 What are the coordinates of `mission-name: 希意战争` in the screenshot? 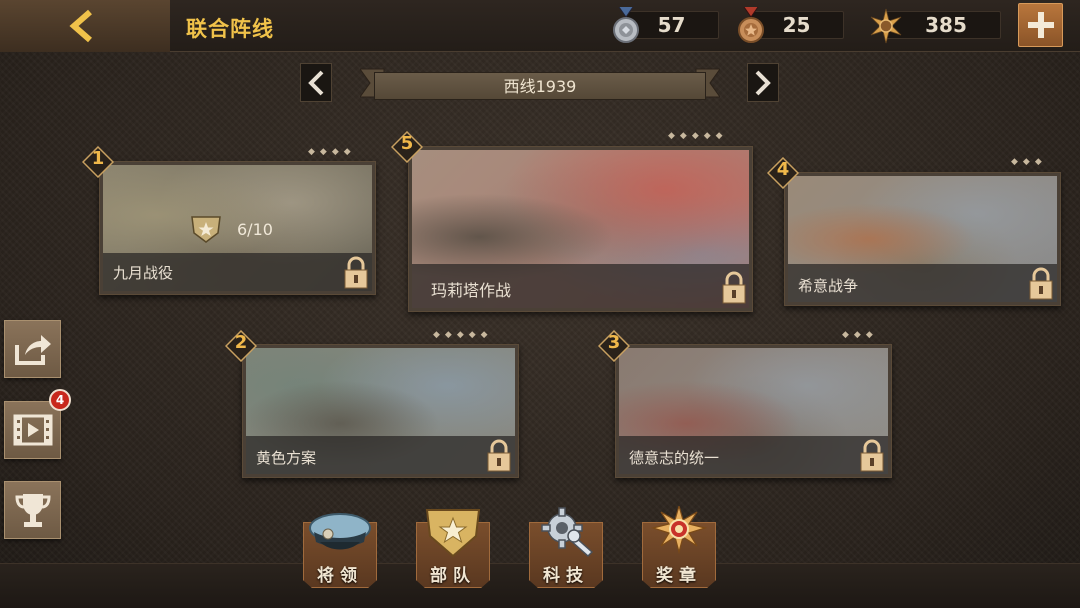 It's located at (828, 286).